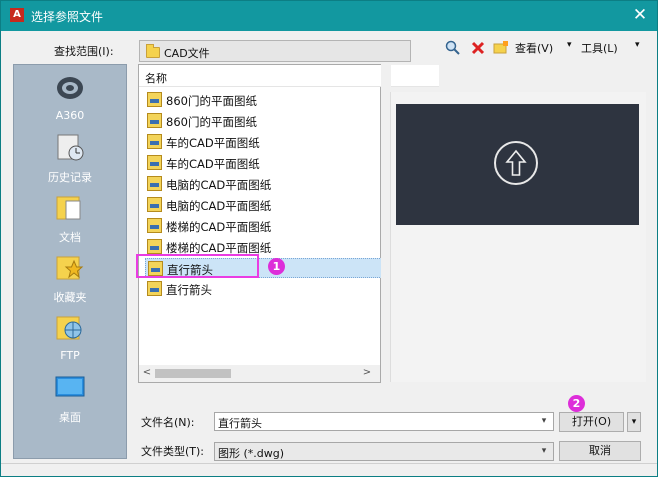 The width and height of the screenshot is (658, 477). Describe the element at coordinates (634, 422) in the screenshot. I see `open-options-arrow: ▾` at that location.